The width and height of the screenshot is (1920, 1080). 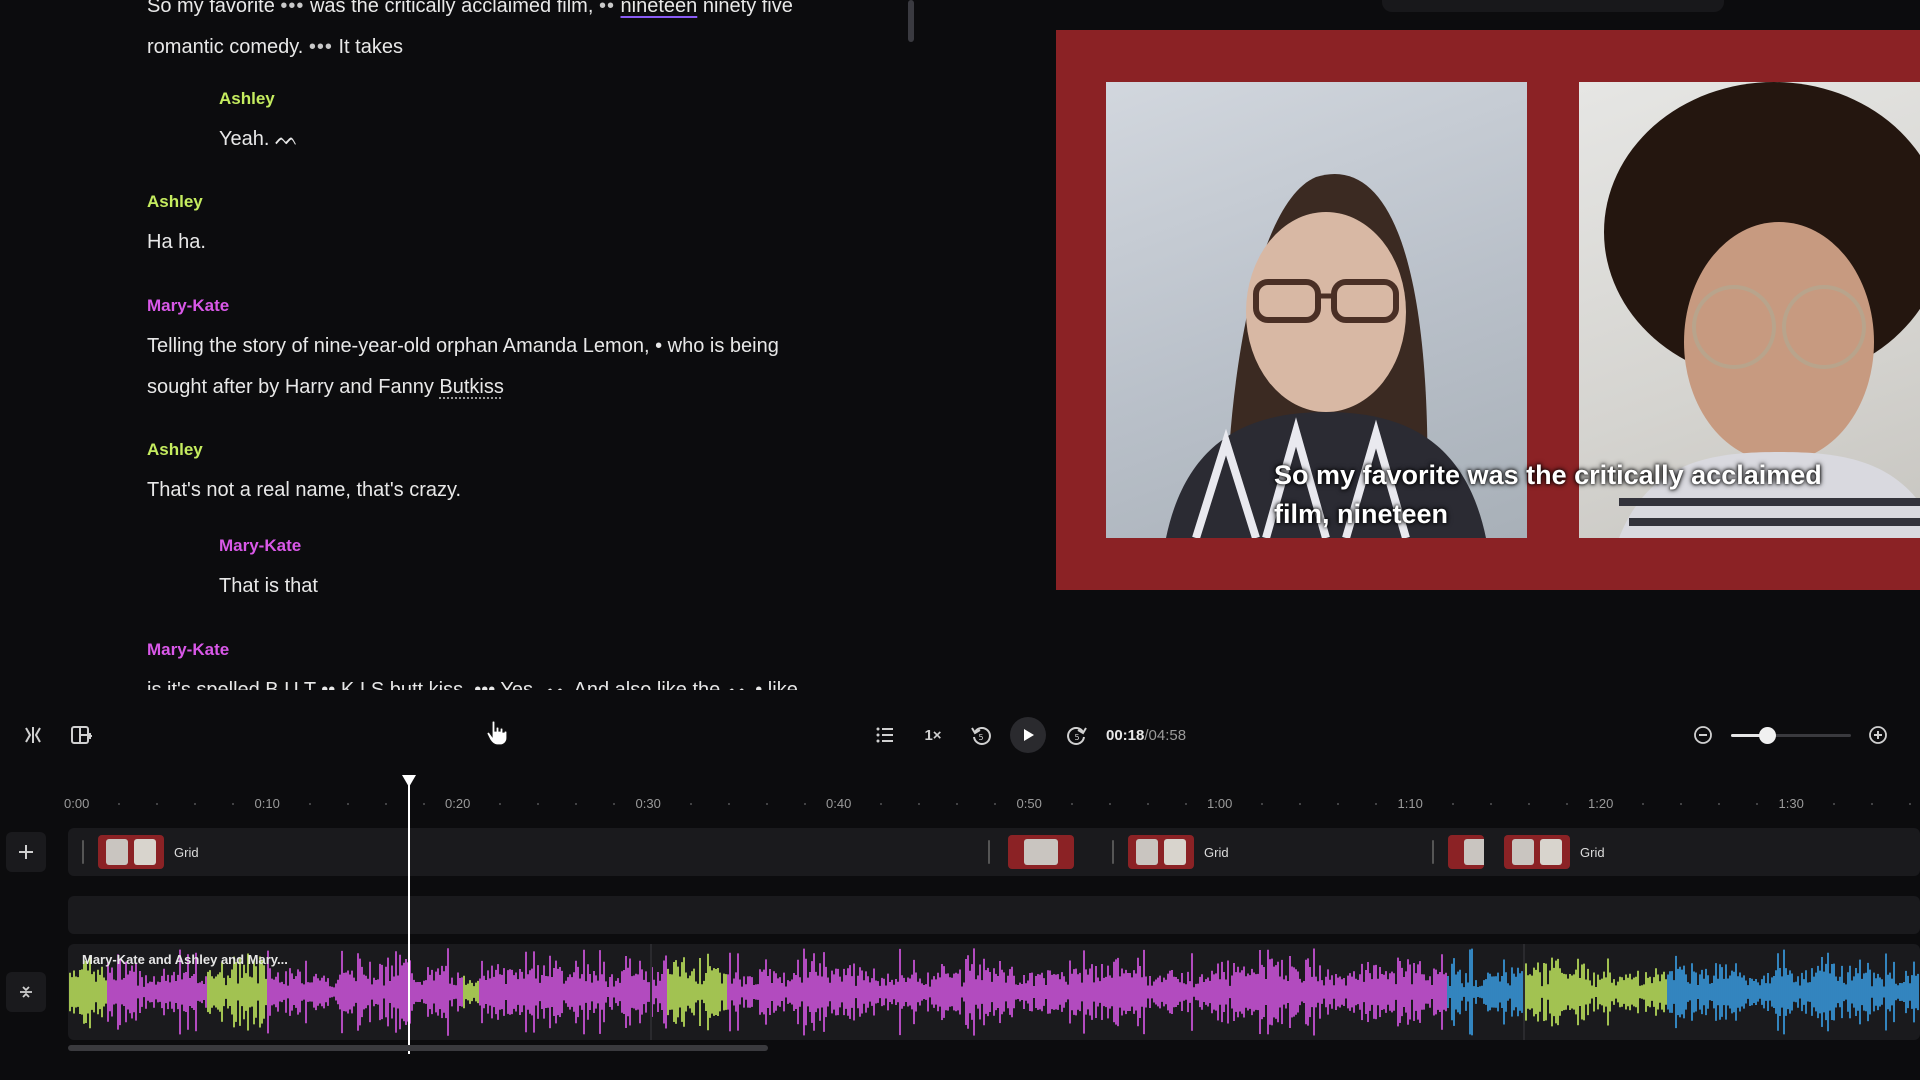 What do you see at coordinates (81, 735) in the screenshot?
I see `layout-icon` at bounding box center [81, 735].